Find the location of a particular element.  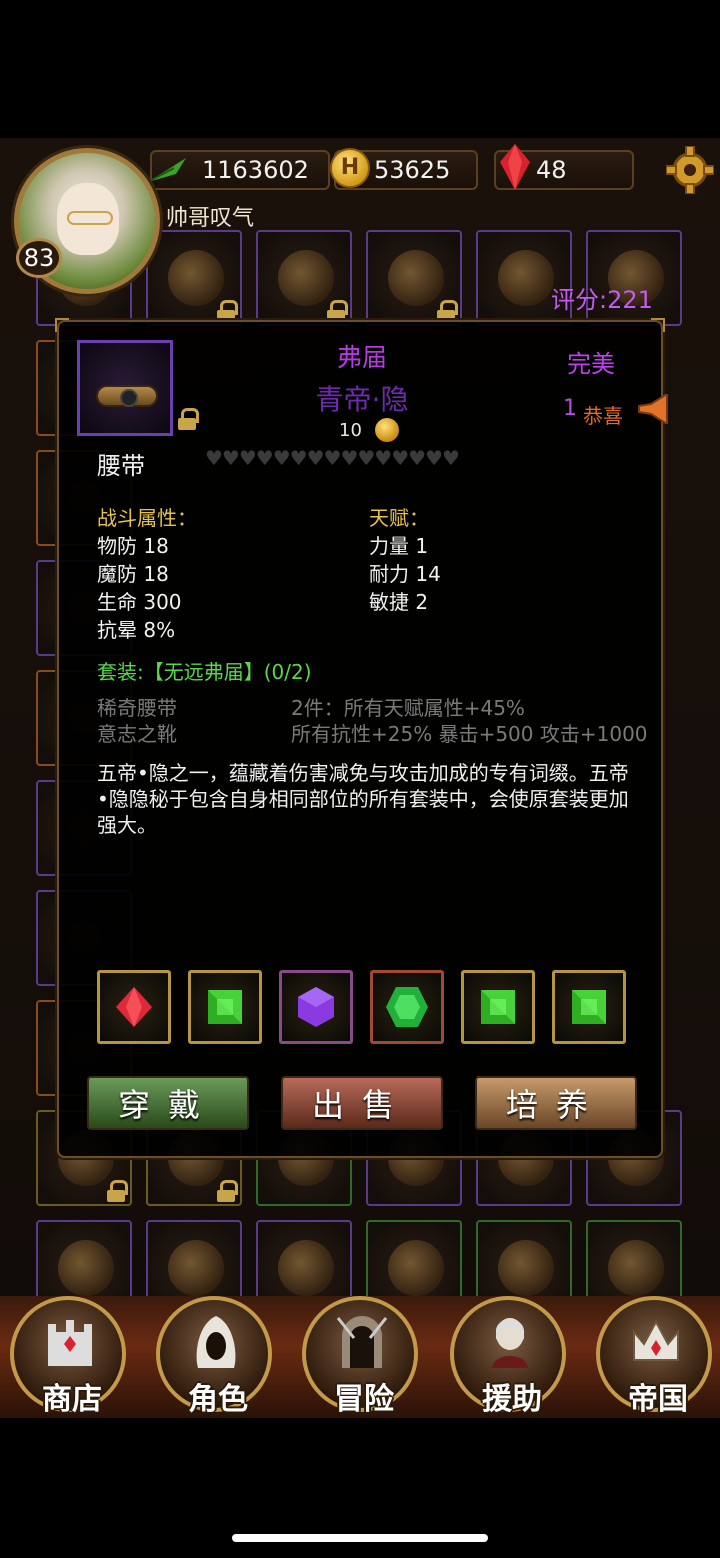

combat-stat: 物防 18 is located at coordinates (133, 546).